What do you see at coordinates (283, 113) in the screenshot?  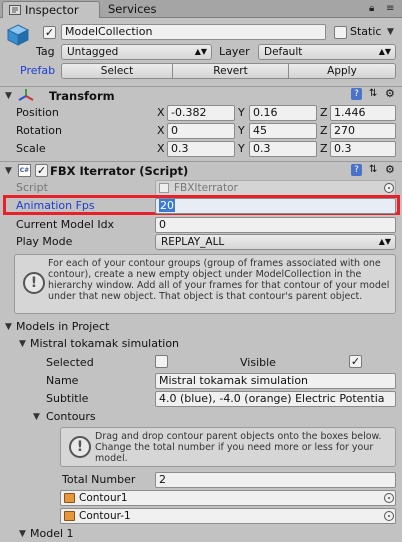 I see `position-y-field: 0.16` at bounding box center [283, 113].